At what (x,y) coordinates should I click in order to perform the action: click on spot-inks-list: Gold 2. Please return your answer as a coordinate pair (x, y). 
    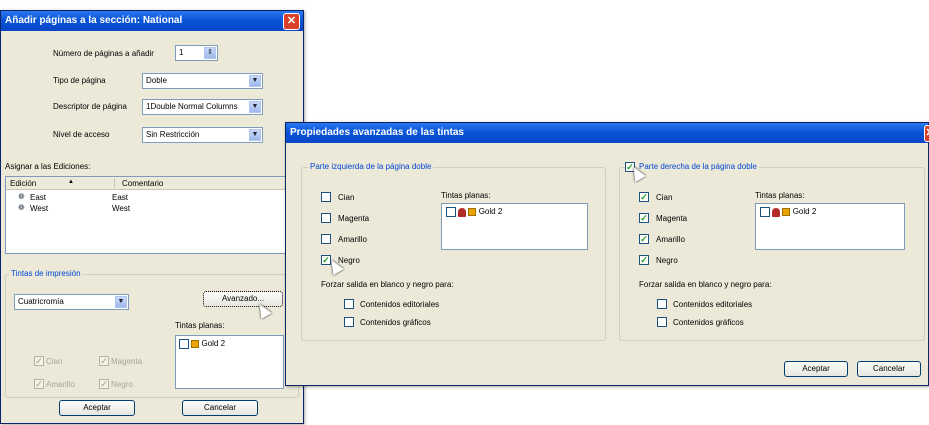
    Looking at the image, I should click on (229, 362).